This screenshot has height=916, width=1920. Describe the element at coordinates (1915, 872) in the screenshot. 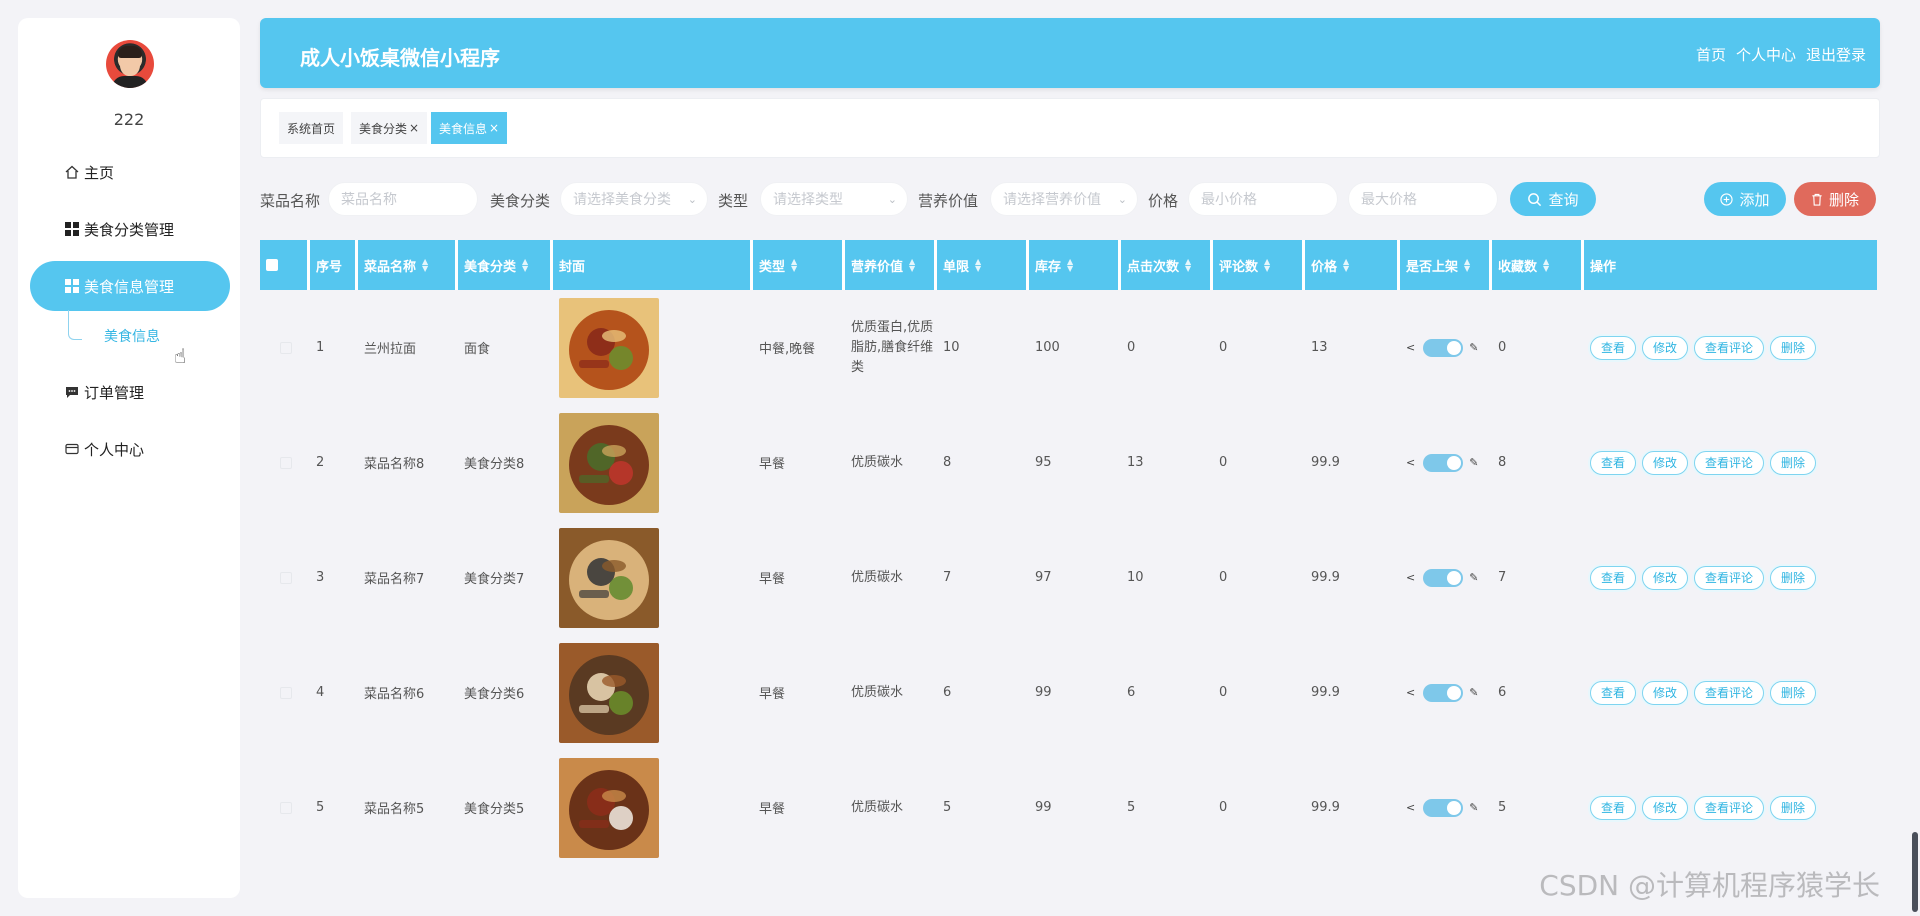

I see `vertical-scrollbar` at that location.